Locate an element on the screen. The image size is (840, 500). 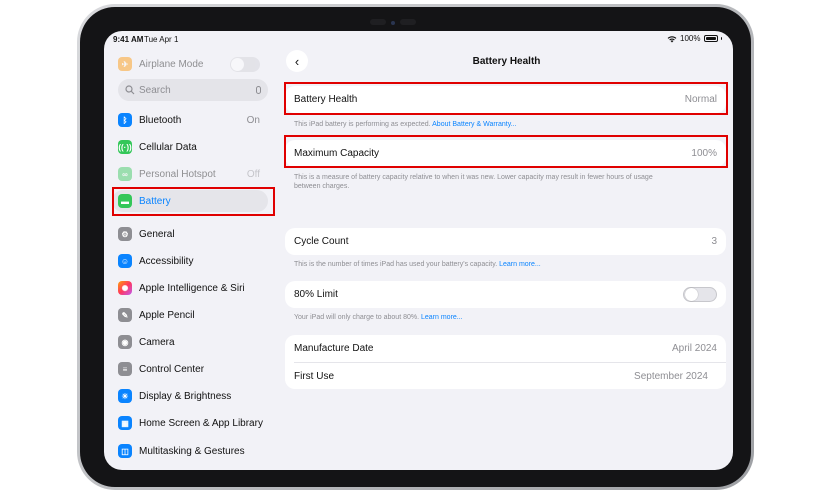
row-value: September 2024 is located at coordinates (671, 376).